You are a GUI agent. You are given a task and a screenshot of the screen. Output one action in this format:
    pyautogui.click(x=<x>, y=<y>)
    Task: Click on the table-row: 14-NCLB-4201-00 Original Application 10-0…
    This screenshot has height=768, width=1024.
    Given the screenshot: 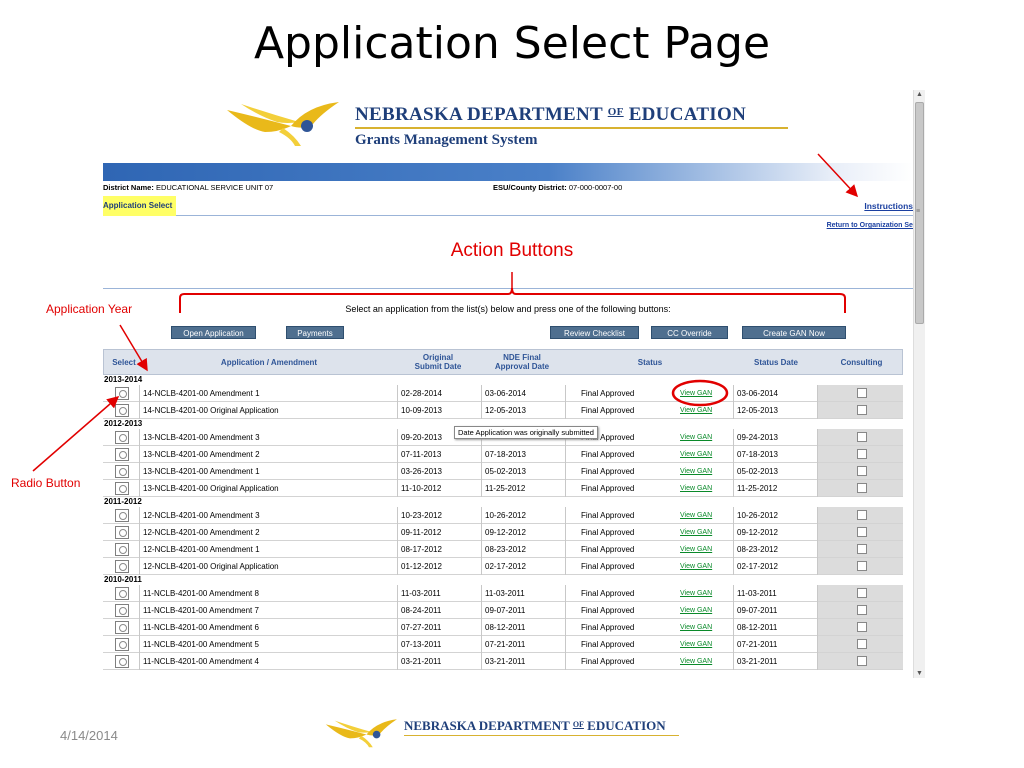 What is the action you would take?
    pyautogui.click(x=503, y=410)
    